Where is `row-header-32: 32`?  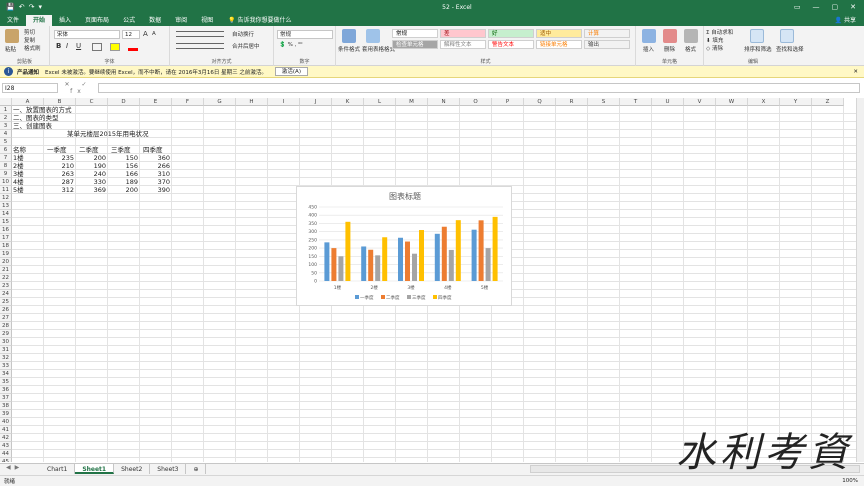
row-header-32: 32 is located at coordinates (6, 358).